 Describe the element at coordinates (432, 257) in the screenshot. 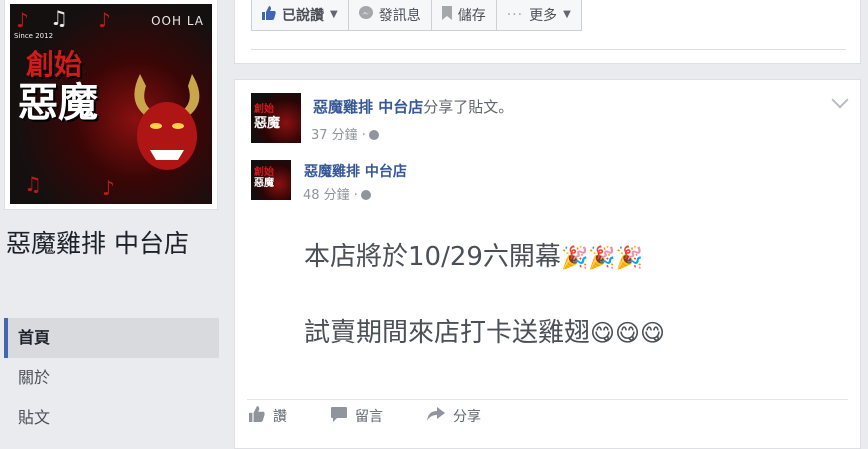

I see `post-line1-text: 本店將於10/29六開幕` at that location.